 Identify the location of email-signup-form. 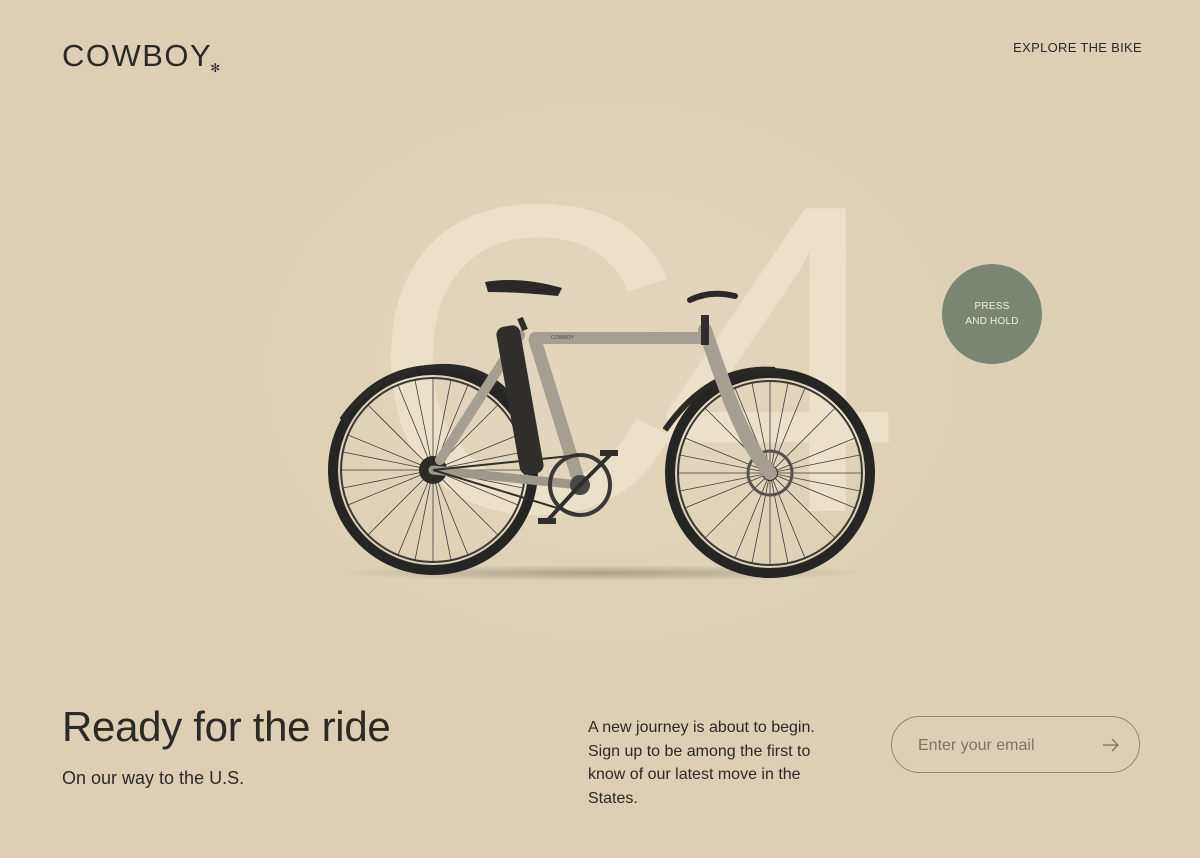
(1015, 745).